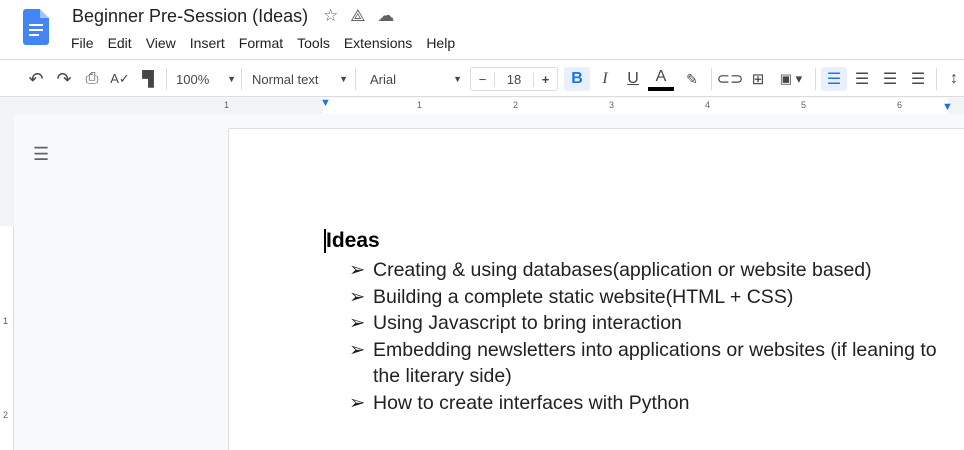 The width and height of the screenshot is (964, 450). Describe the element at coordinates (190, 16) in the screenshot. I see `document-title: Beginner Pre-Session (Ideas)` at that location.